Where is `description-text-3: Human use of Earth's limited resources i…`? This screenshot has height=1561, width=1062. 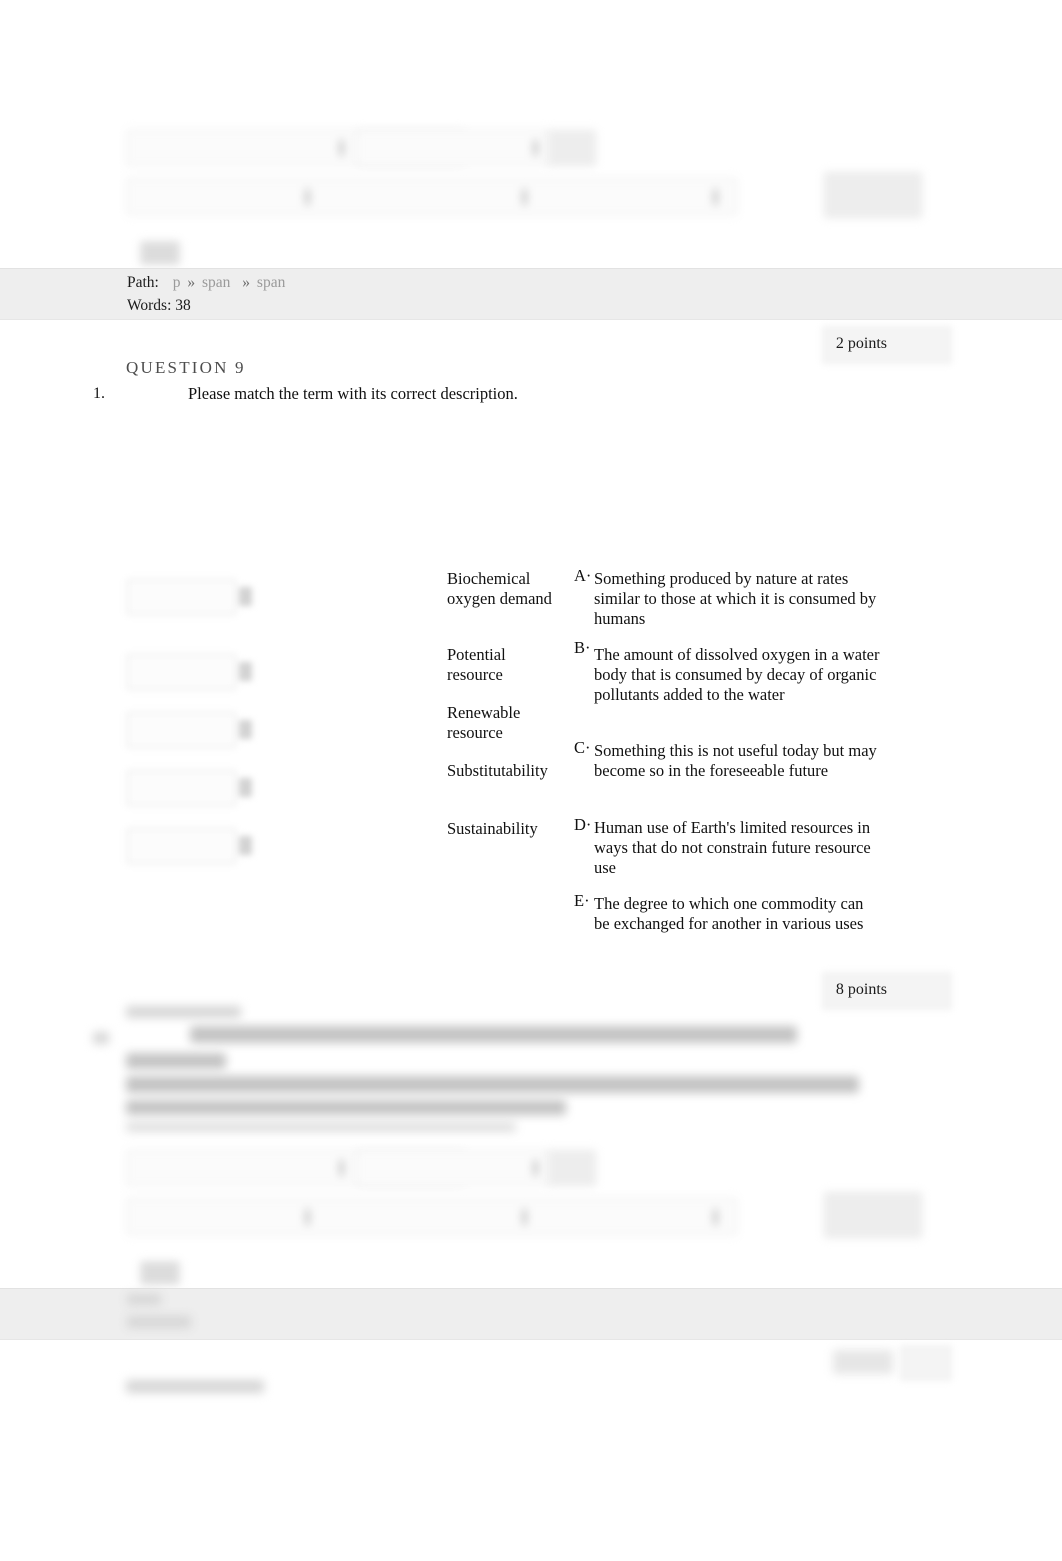 description-text-3: Human use of Earth's limited resources i… is located at coordinates (732, 848).